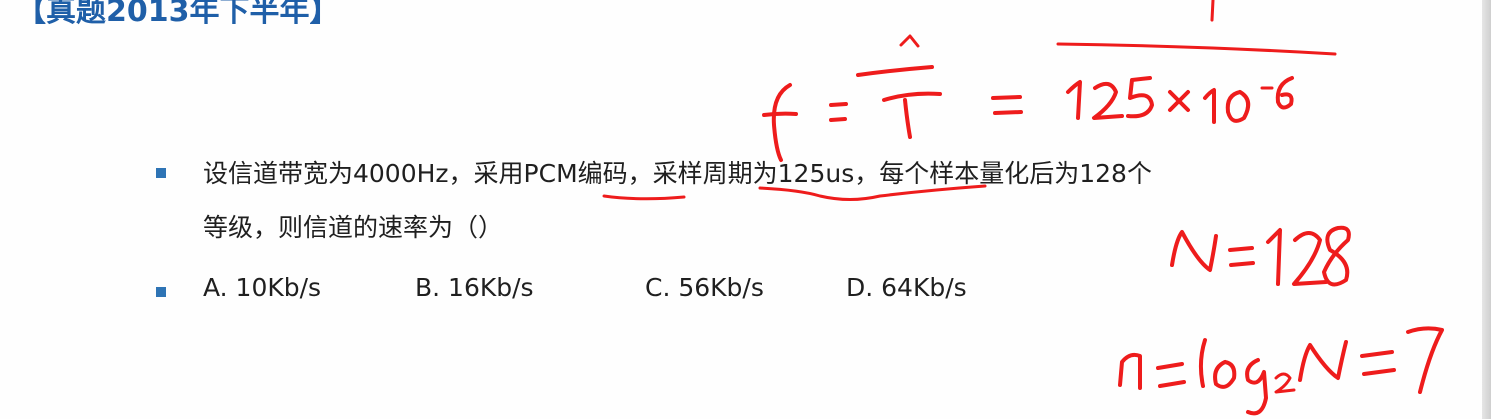  I want to click on ink-caret, so click(909, 41).